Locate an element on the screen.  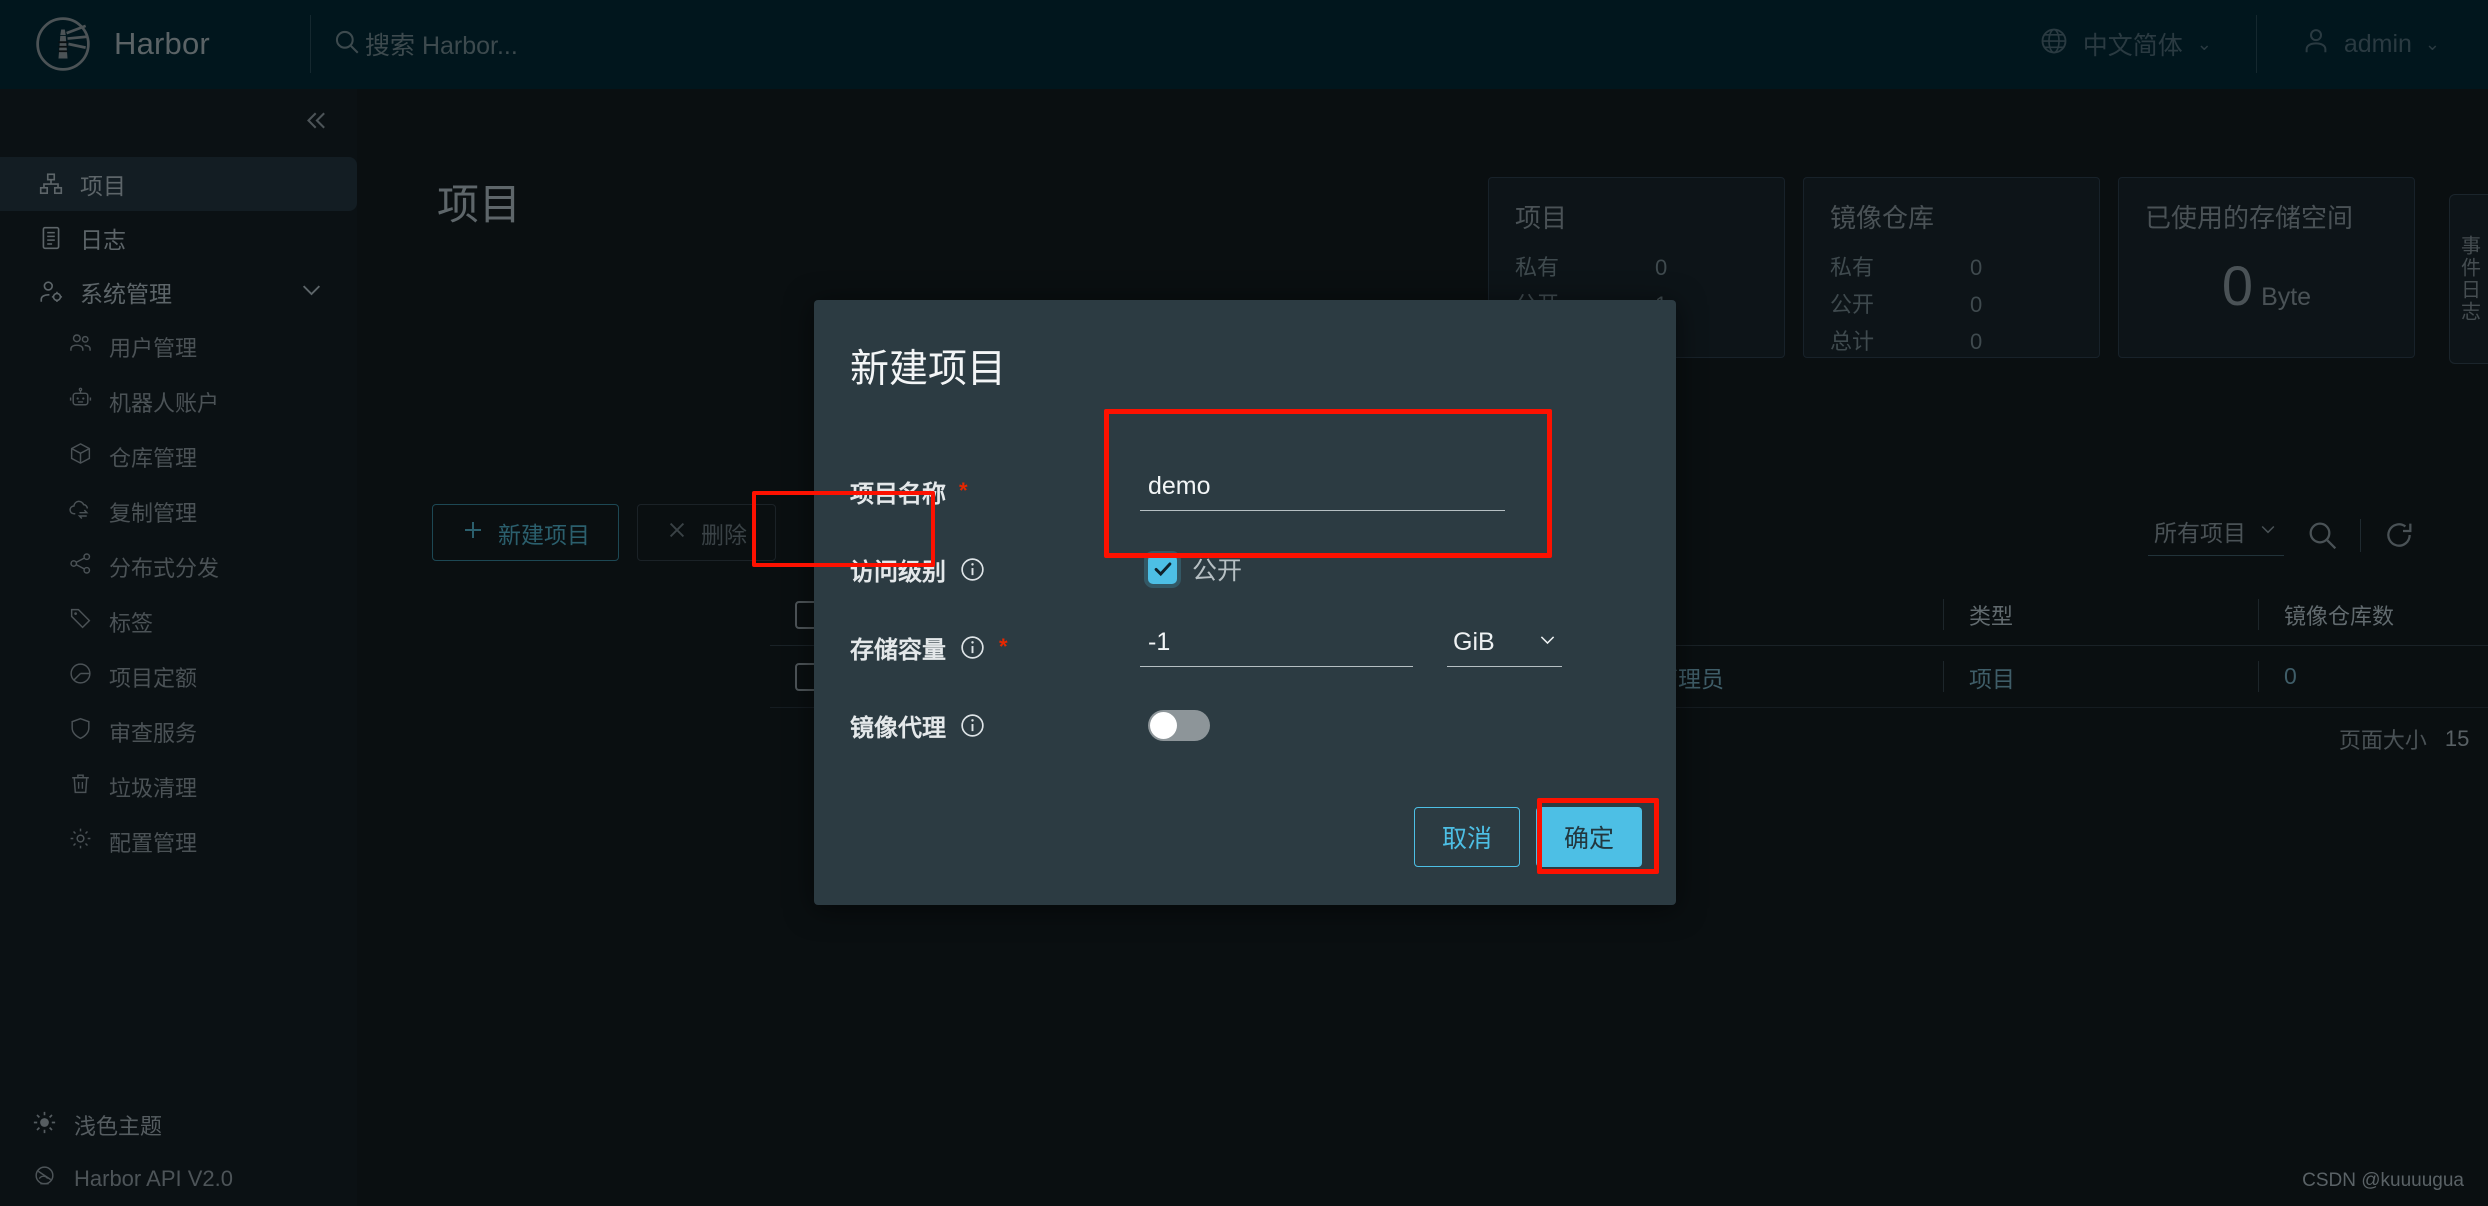
form-row-access-level: 访问级别 公开 is located at coordinates (1263, 569).